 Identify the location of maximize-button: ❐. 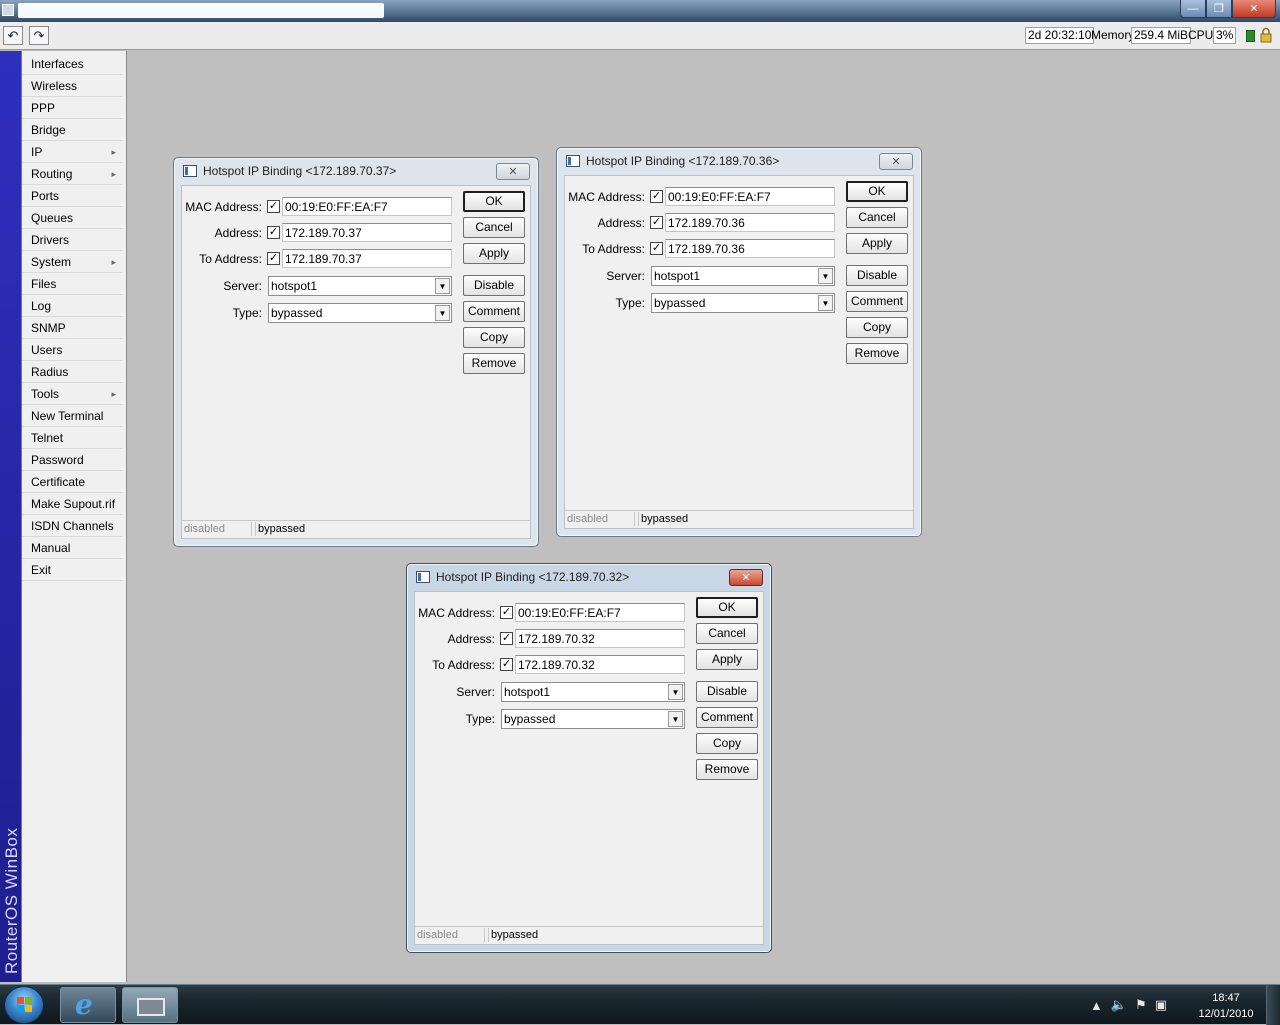
(1219, 9).